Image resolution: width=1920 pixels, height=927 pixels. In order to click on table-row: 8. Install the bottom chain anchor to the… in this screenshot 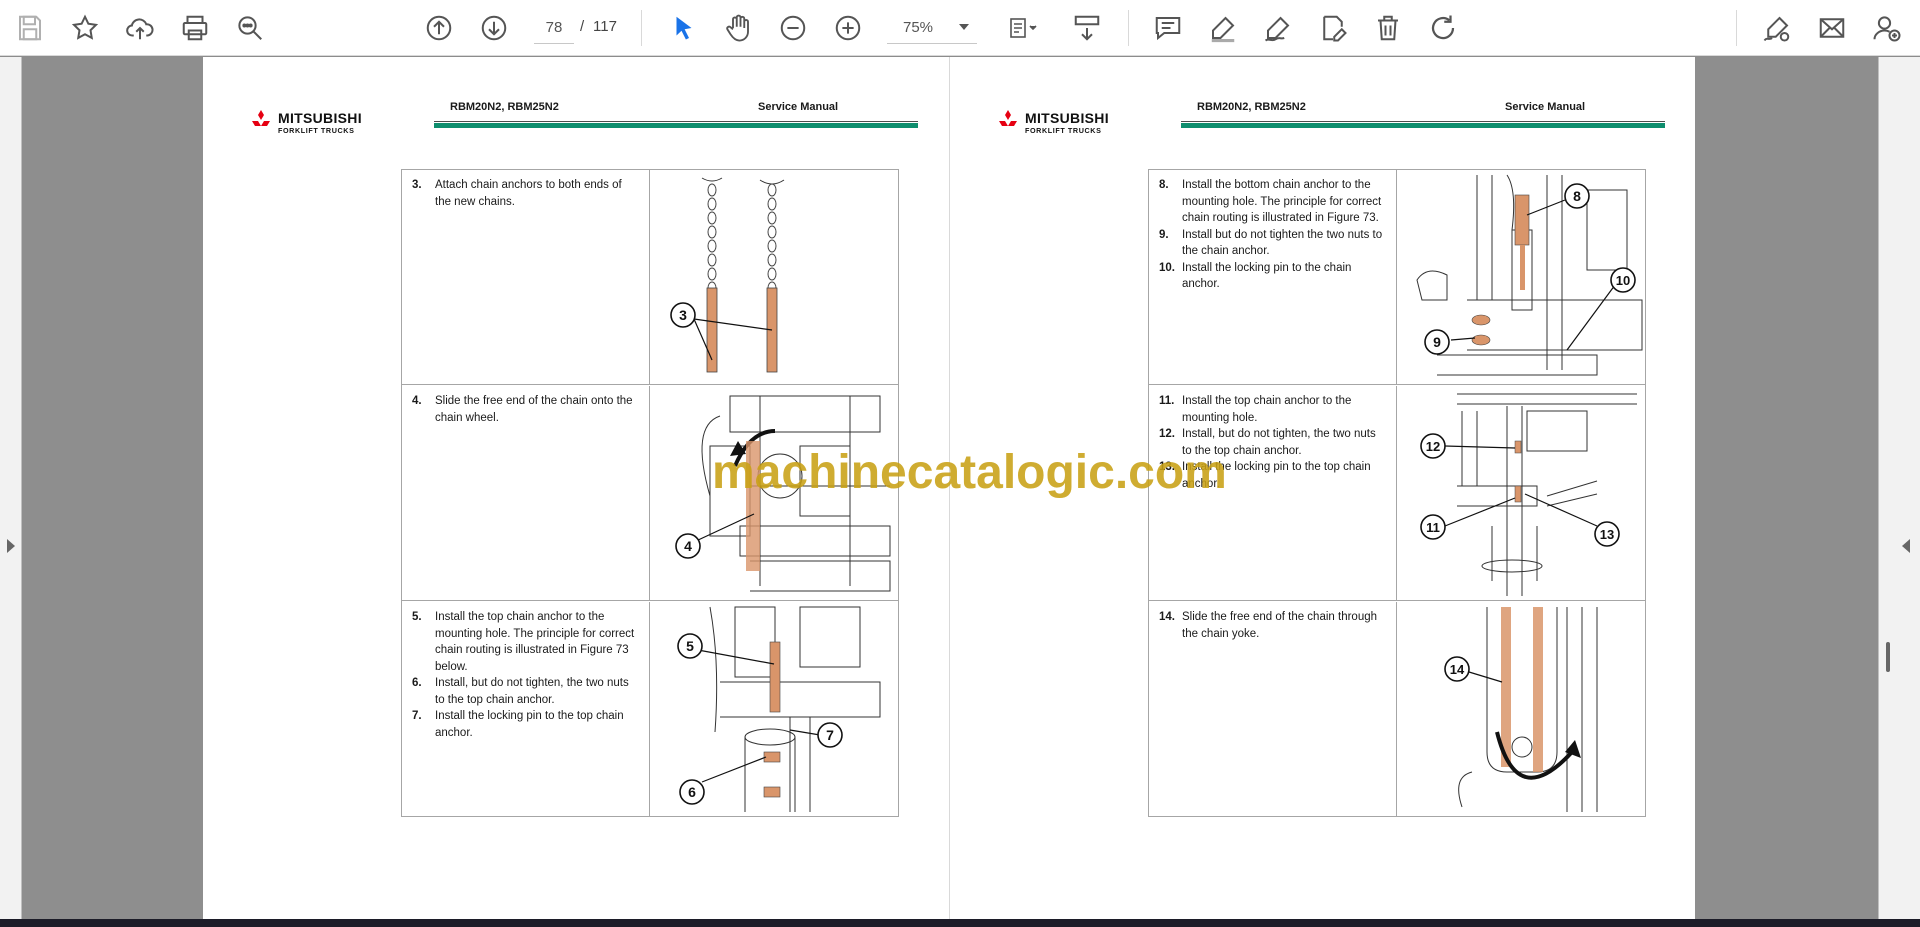, I will do `click(1397, 277)`.